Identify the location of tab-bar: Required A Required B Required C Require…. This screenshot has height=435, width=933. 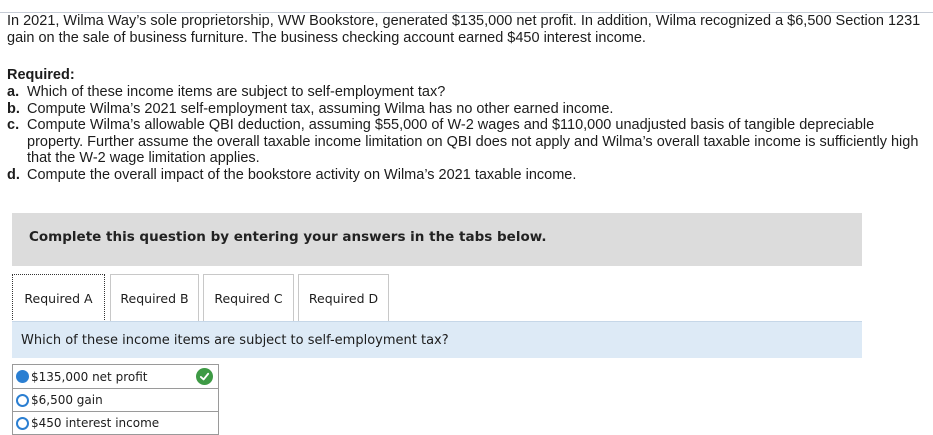
(202, 298).